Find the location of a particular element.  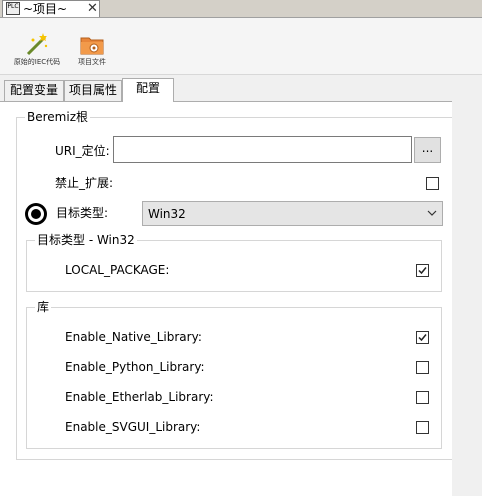

target-type-label: 目标类型: is located at coordinates (82, 213).